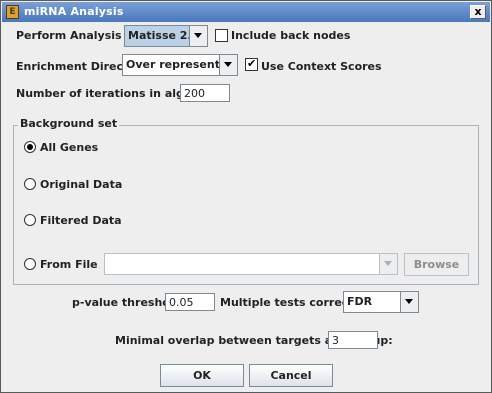  What do you see at coordinates (436, 264) in the screenshot?
I see `browse-button: Browse` at bounding box center [436, 264].